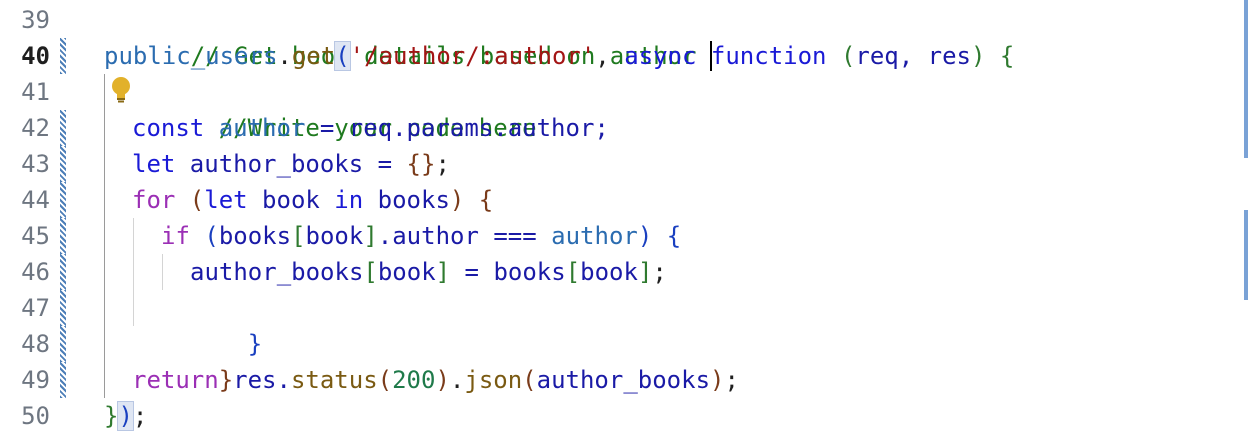  What do you see at coordinates (35, 272) in the screenshot?
I see `line-number: 46` at bounding box center [35, 272].